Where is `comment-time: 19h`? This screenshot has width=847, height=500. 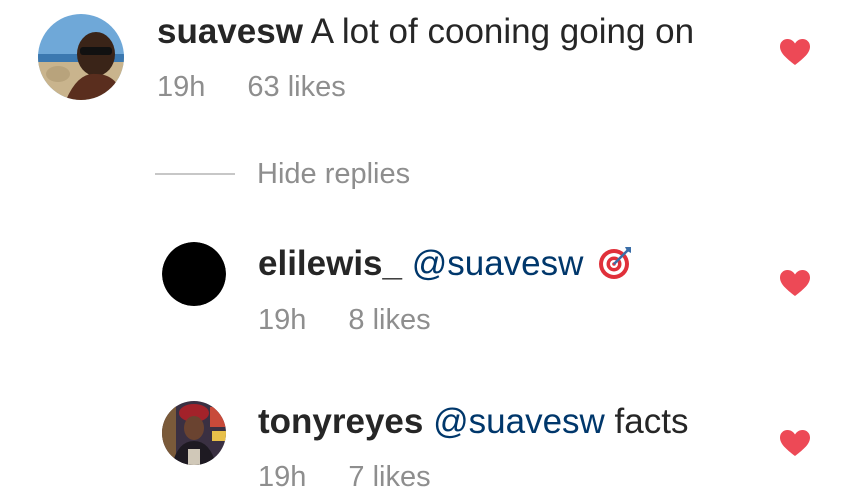
comment-time: 19h is located at coordinates (181, 87).